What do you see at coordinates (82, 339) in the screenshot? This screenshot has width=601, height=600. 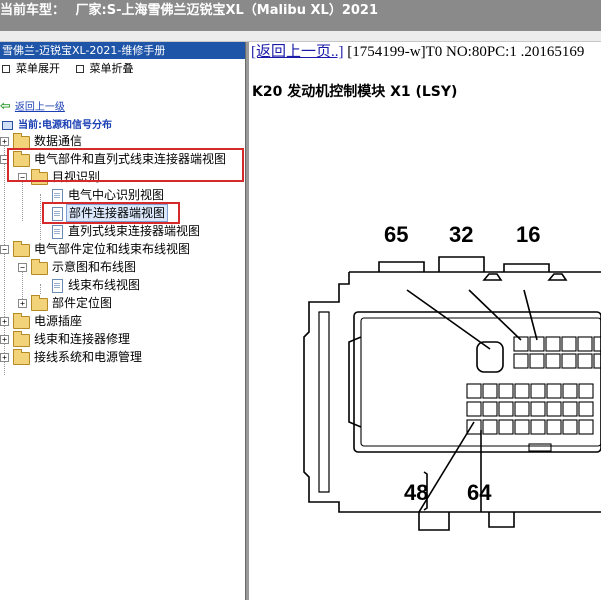 I see `tree-label: 线束和连接器修理` at bounding box center [82, 339].